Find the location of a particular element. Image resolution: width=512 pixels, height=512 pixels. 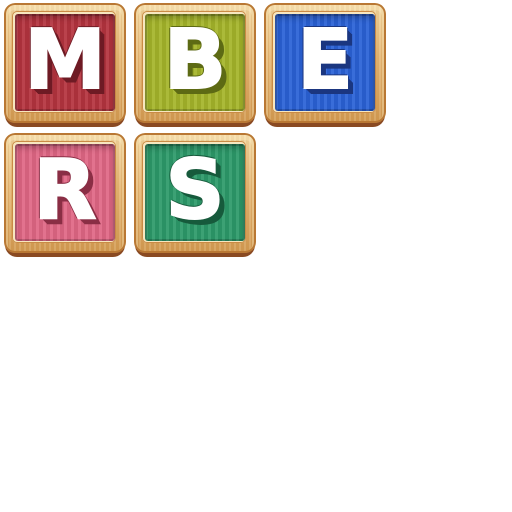

wooden-frame: B is located at coordinates (195, 63).